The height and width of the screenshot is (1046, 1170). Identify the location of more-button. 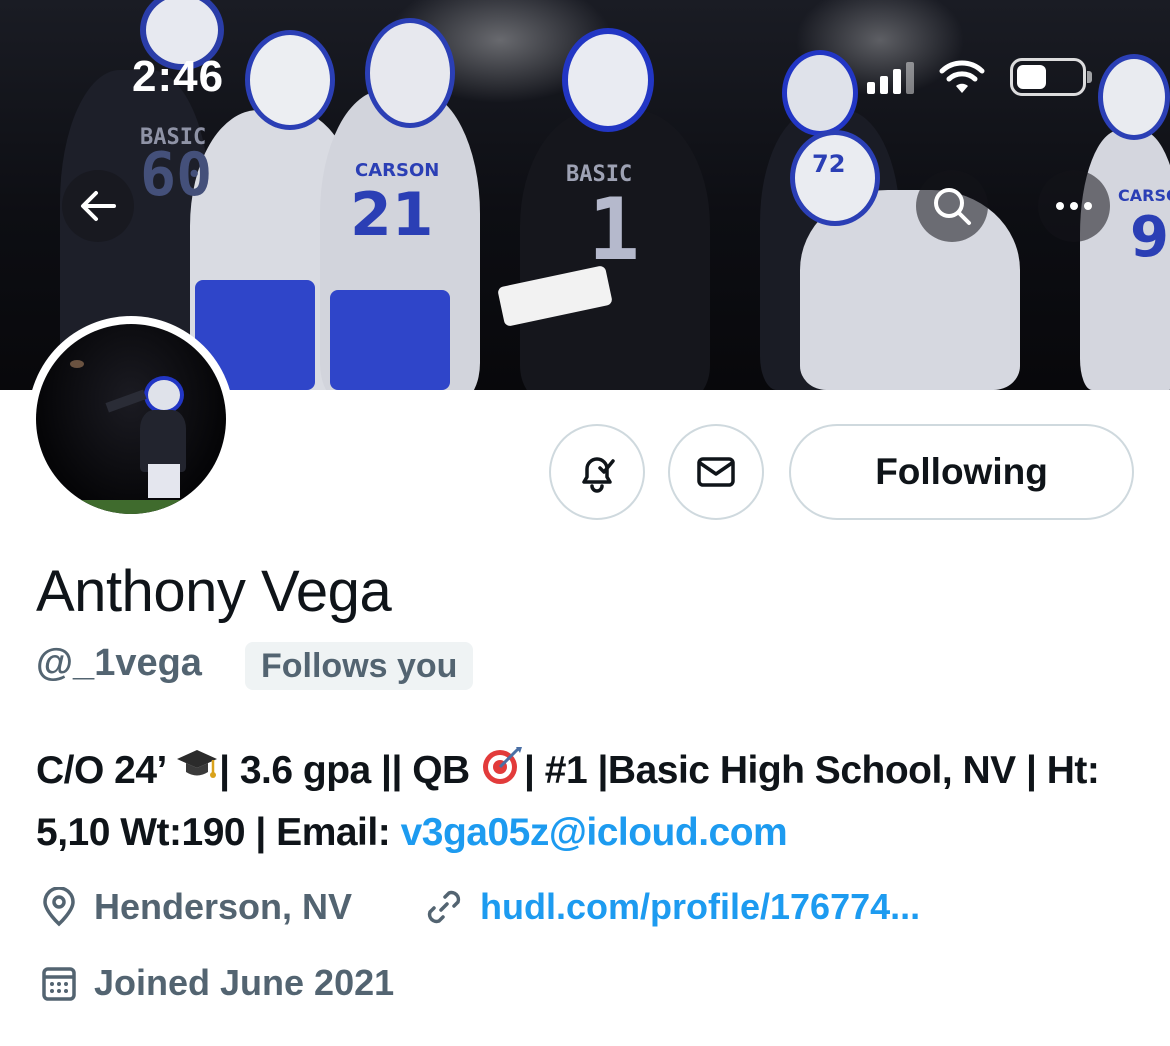
(1074, 206).